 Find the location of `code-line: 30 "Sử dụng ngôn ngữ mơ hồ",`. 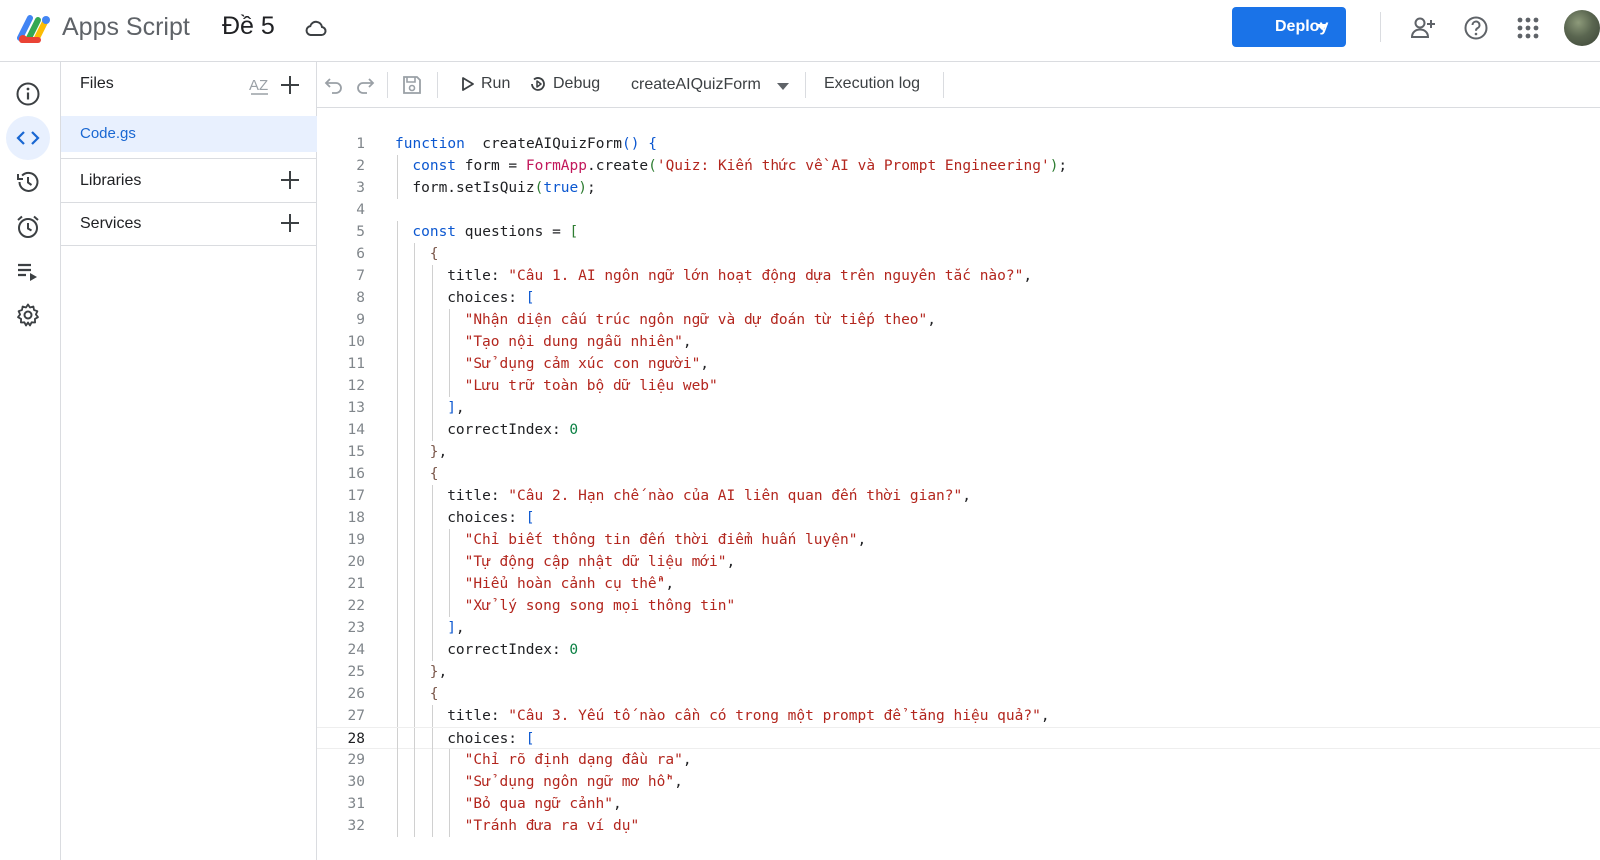

code-line: 30 "Sử dụng ngôn ngữ mơ hồ", is located at coordinates (958, 782).